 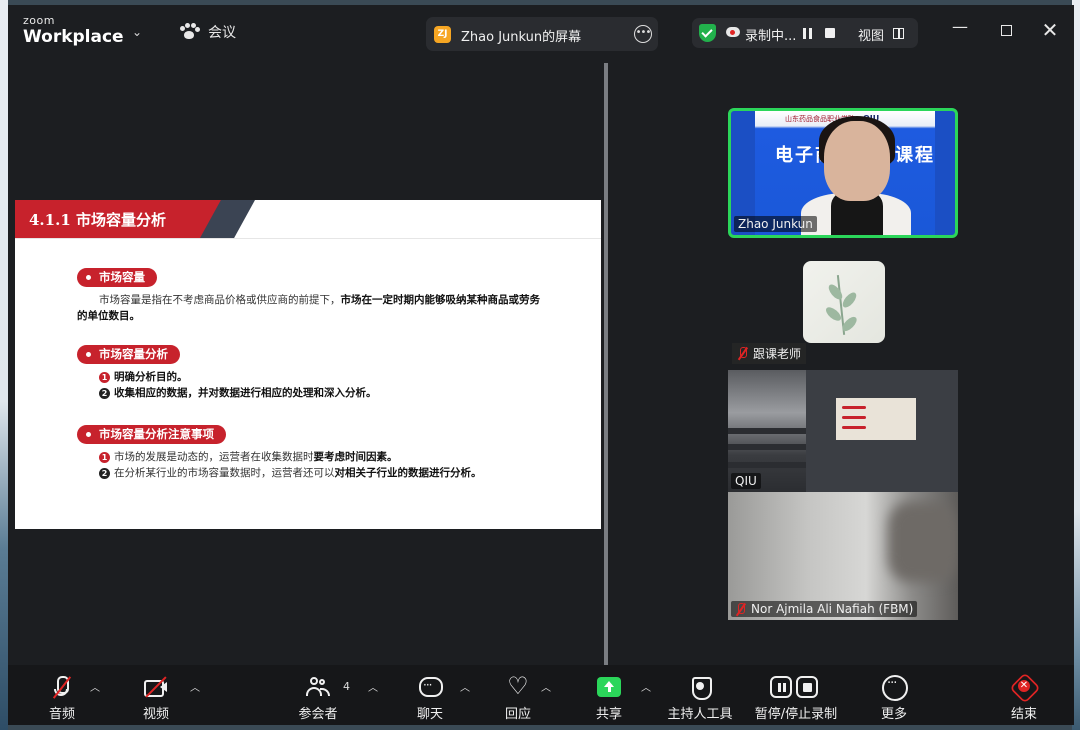 I want to click on more-label: 更多, so click(x=894, y=714).